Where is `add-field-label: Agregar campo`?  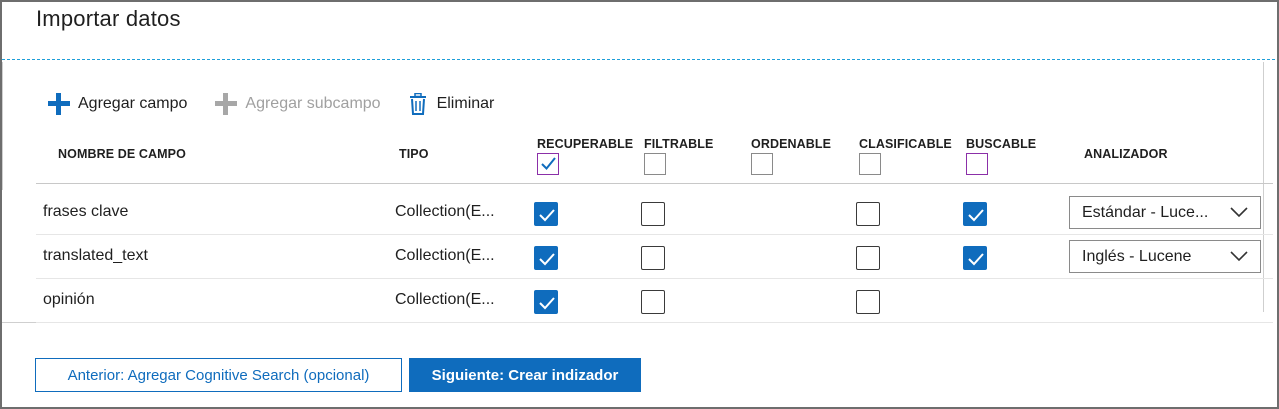 add-field-label: Agregar campo is located at coordinates (133, 103).